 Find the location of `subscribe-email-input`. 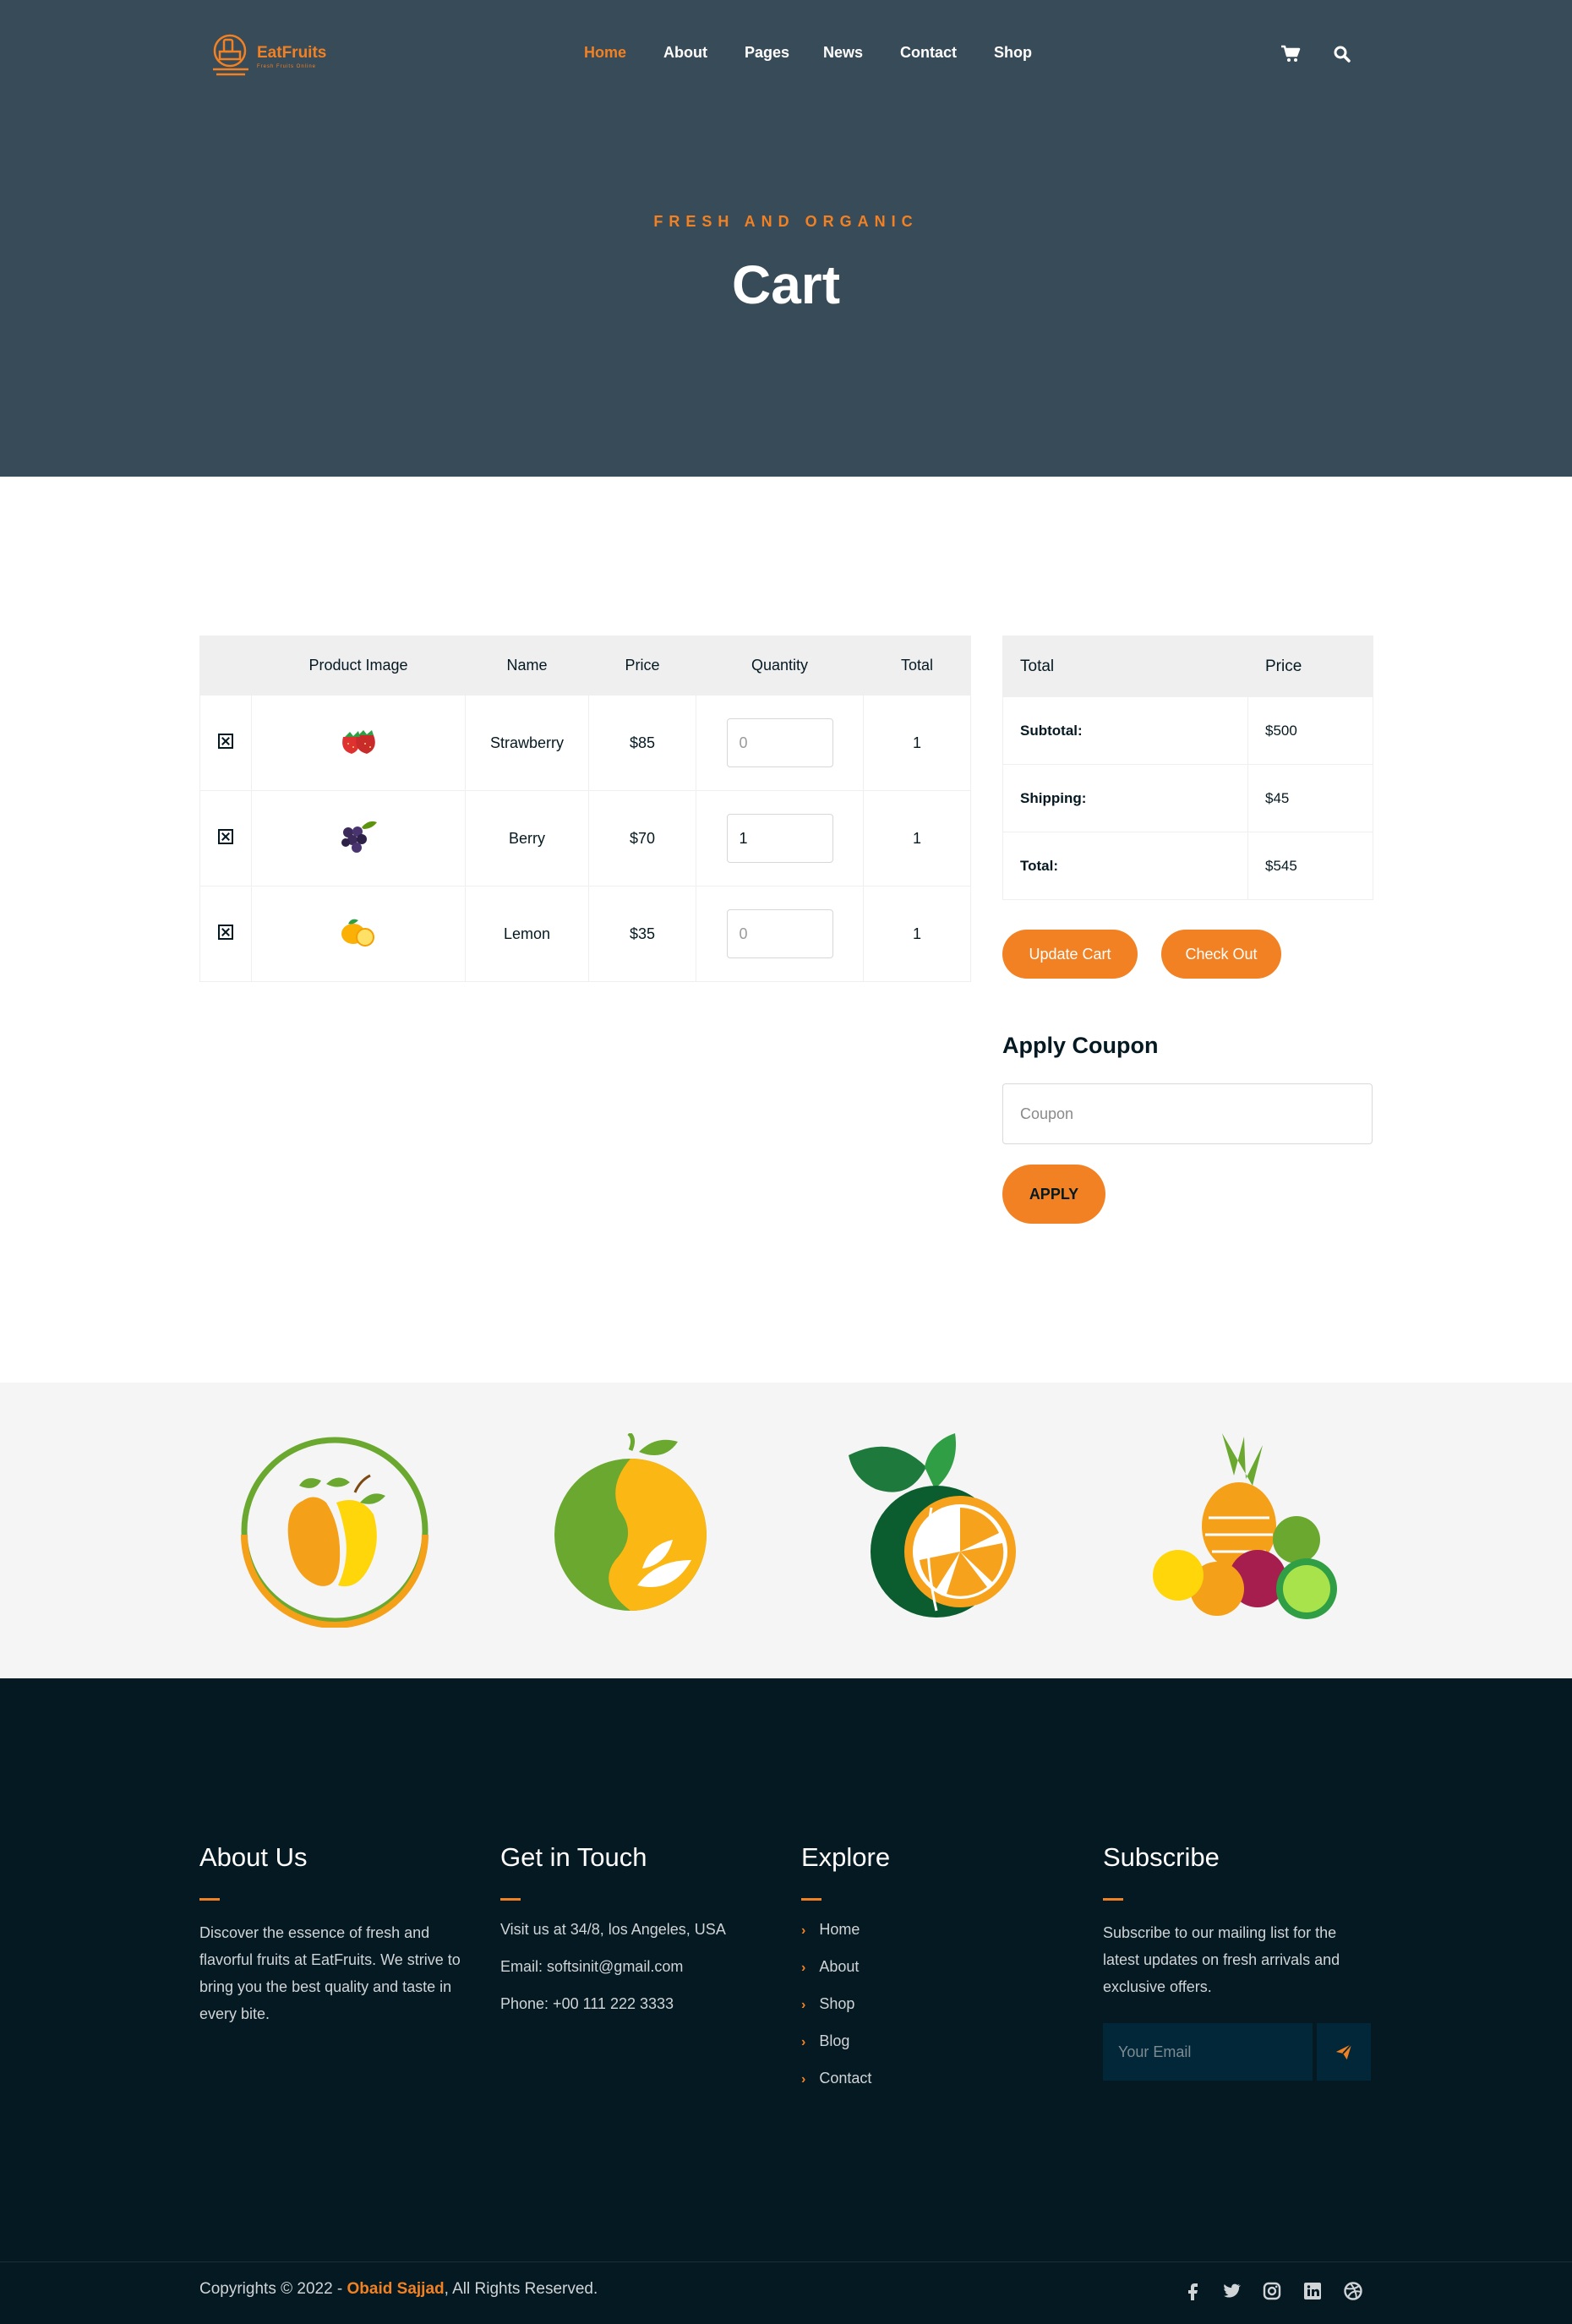

subscribe-email-input is located at coordinates (1208, 2052).